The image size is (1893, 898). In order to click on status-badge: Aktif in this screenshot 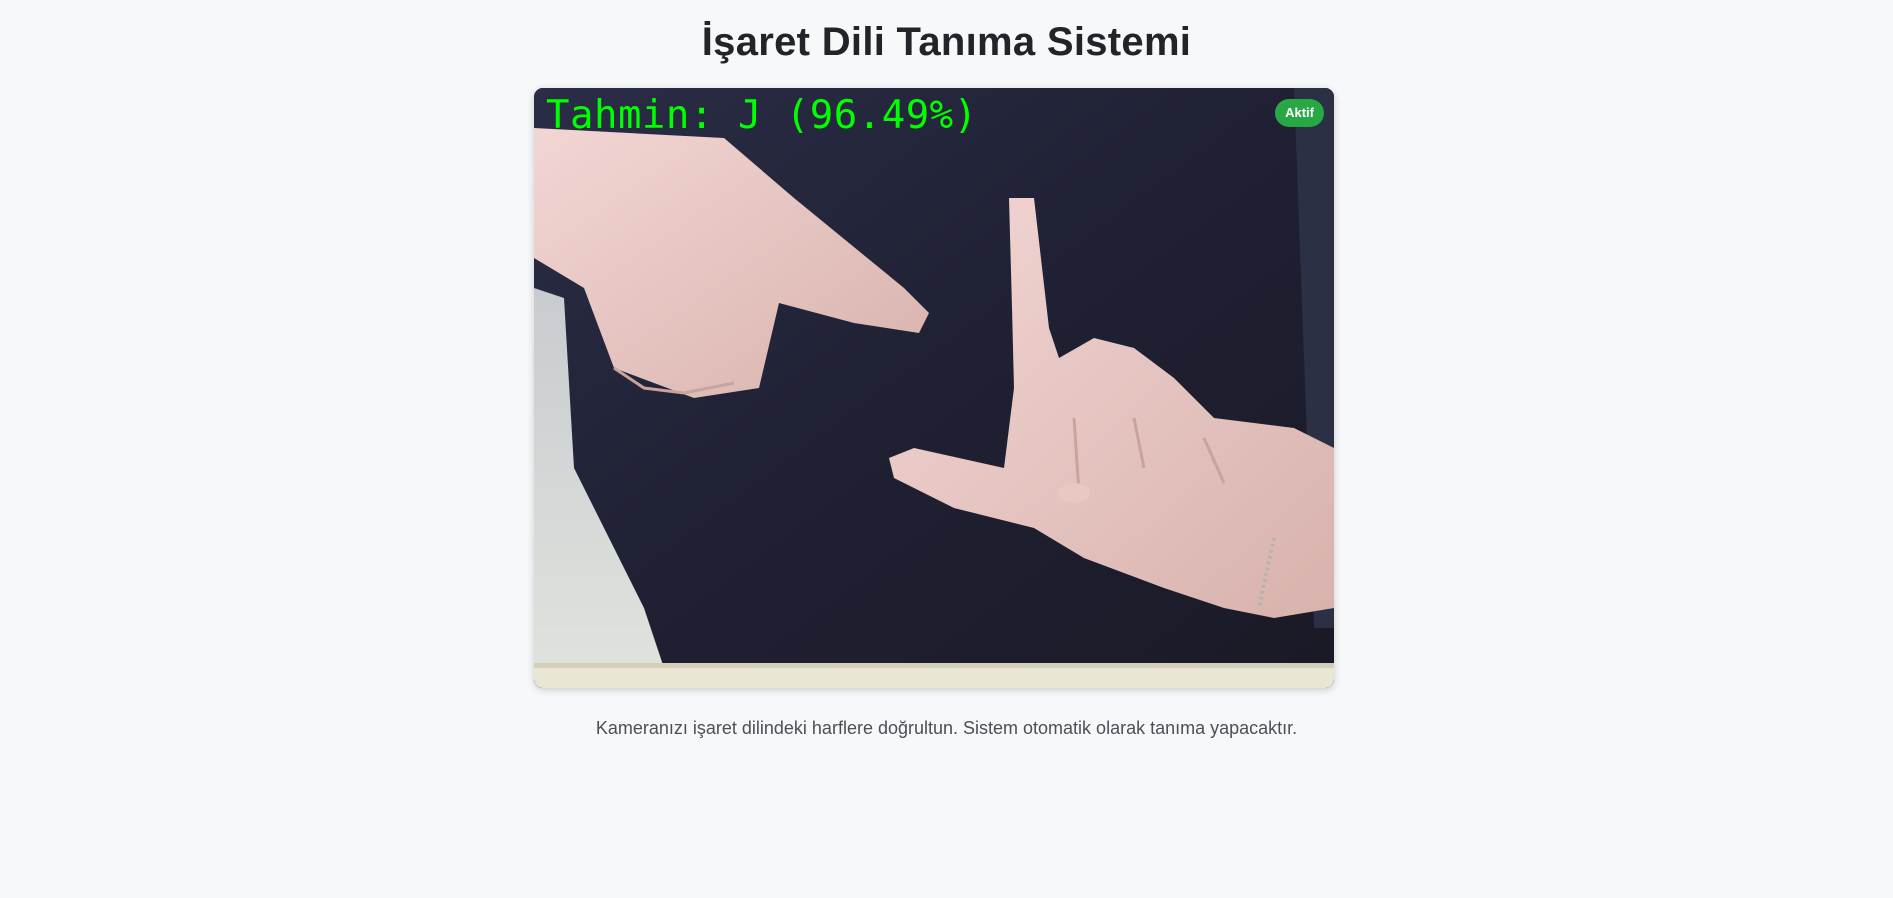, I will do `click(1299, 113)`.